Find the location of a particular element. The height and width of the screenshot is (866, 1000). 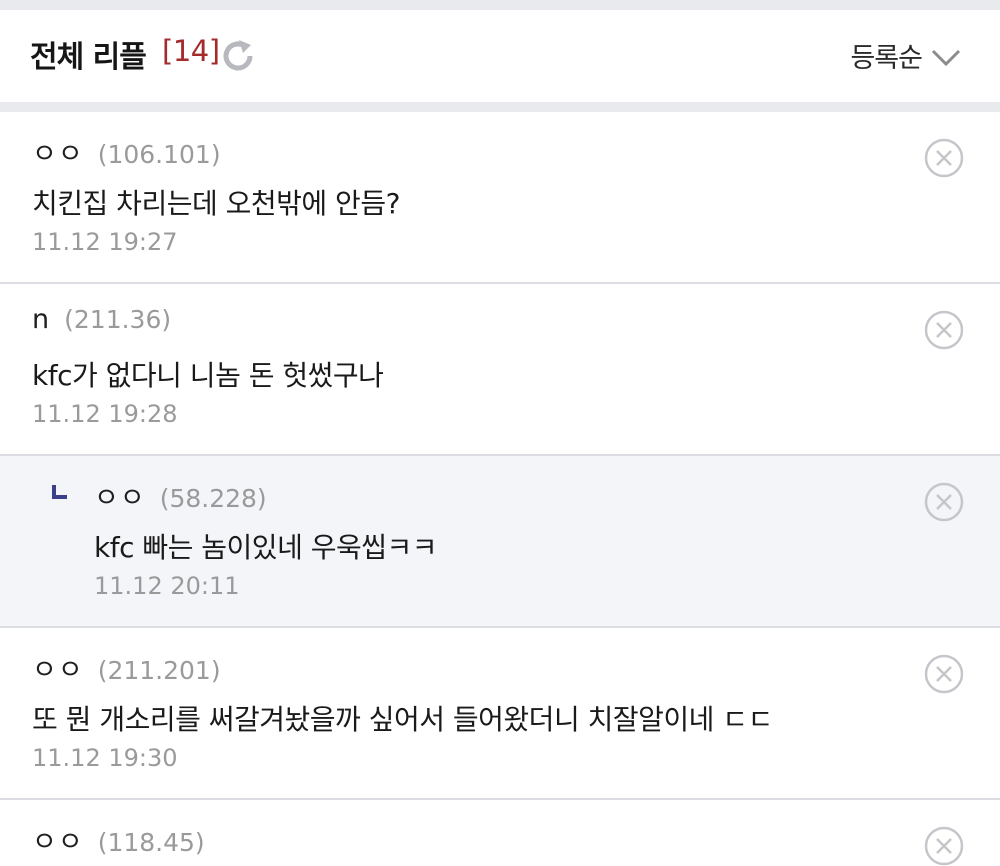

refresh-icon is located at coordinates (238, 56).